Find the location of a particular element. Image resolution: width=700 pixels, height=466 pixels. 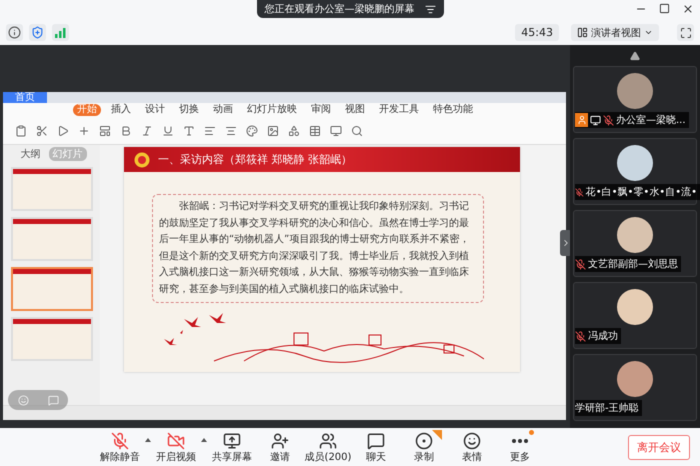

toolbar-button: 更多 is located at coordinates (520, 447).